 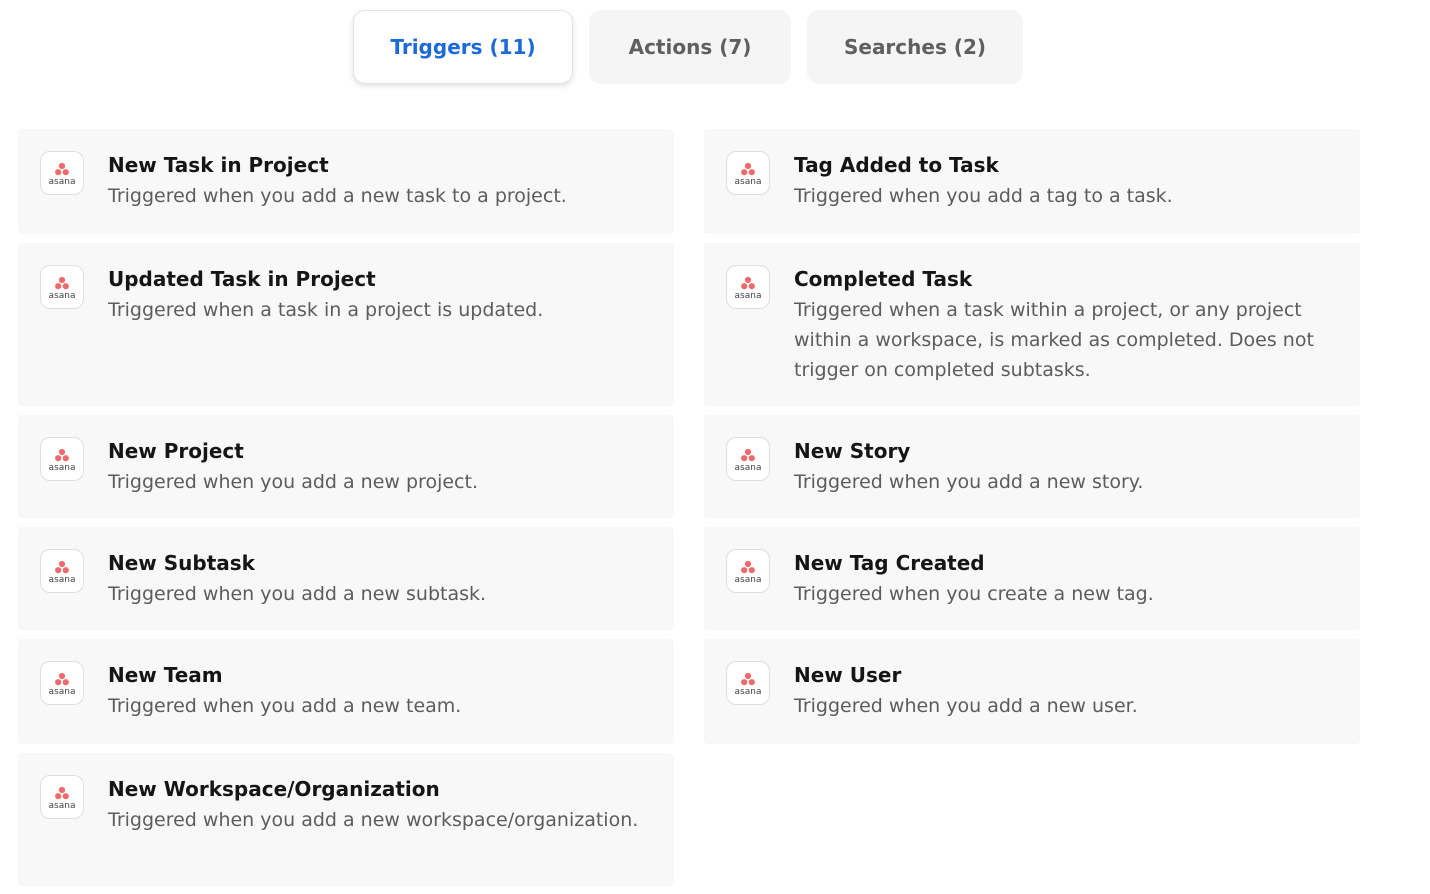 I want to click on trigger-title: New Workspace/Organization, so click(x=274, y=789).